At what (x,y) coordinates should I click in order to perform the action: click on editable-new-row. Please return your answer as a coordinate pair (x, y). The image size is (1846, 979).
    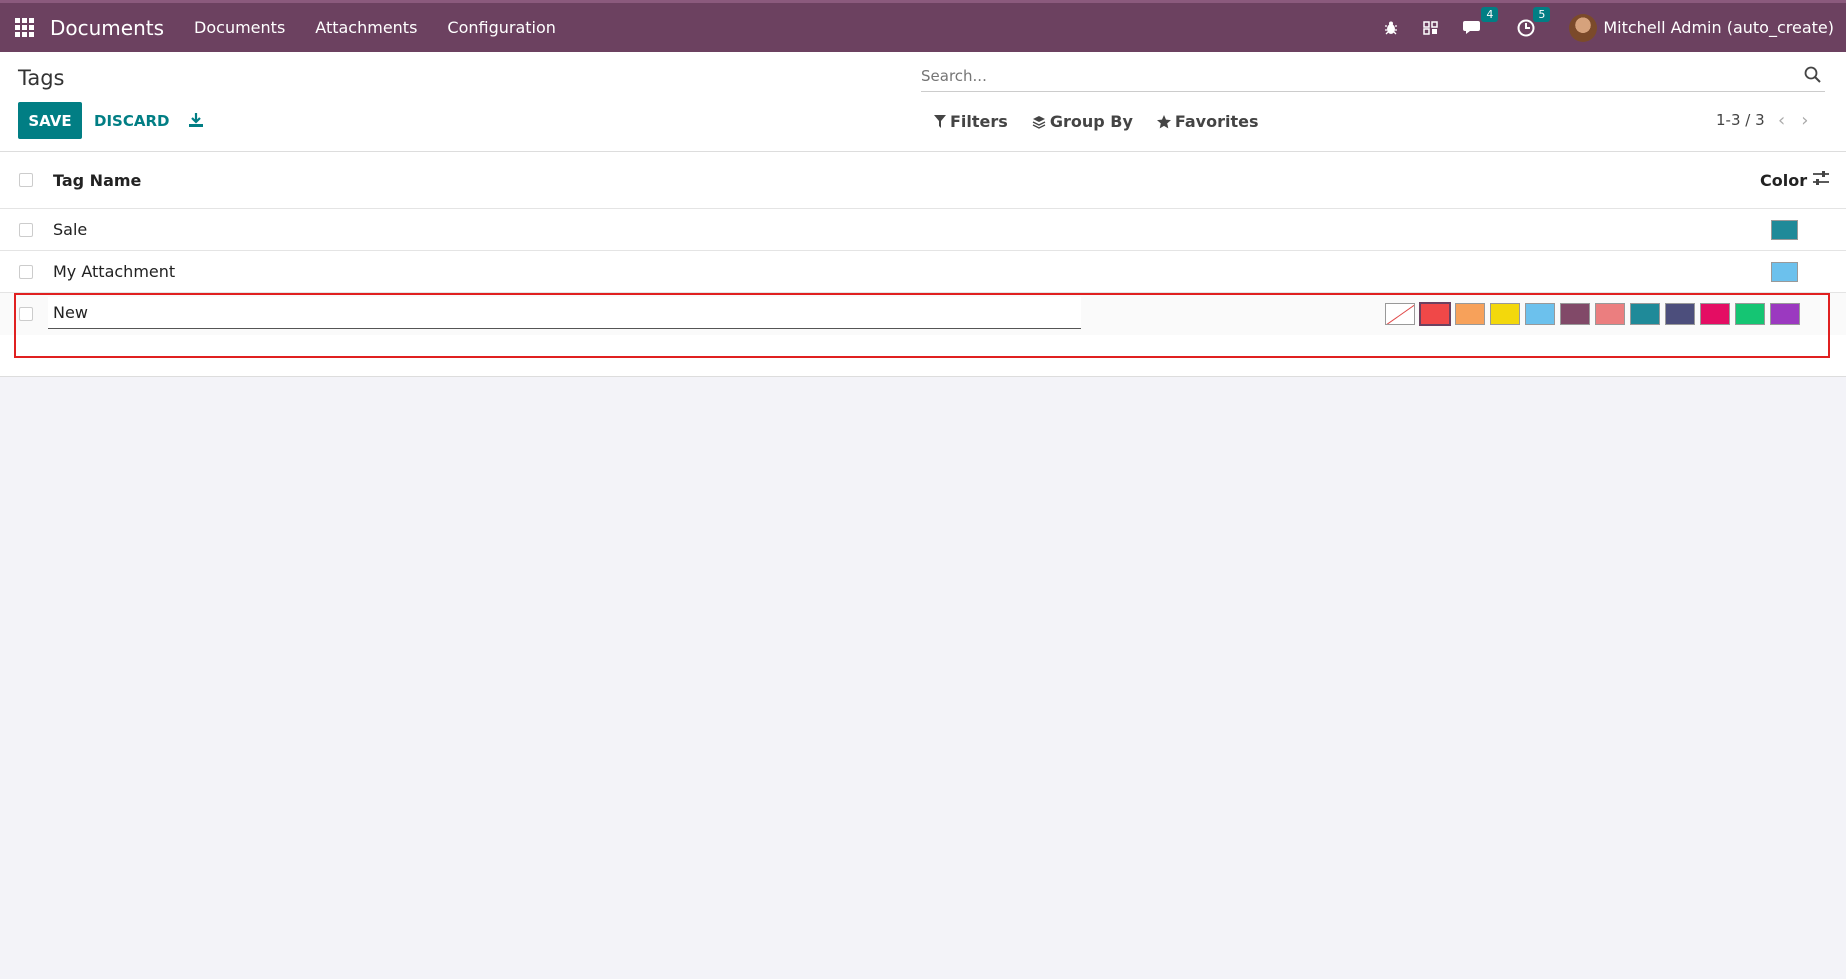
    Looking at the image, I should click on (923, 314).